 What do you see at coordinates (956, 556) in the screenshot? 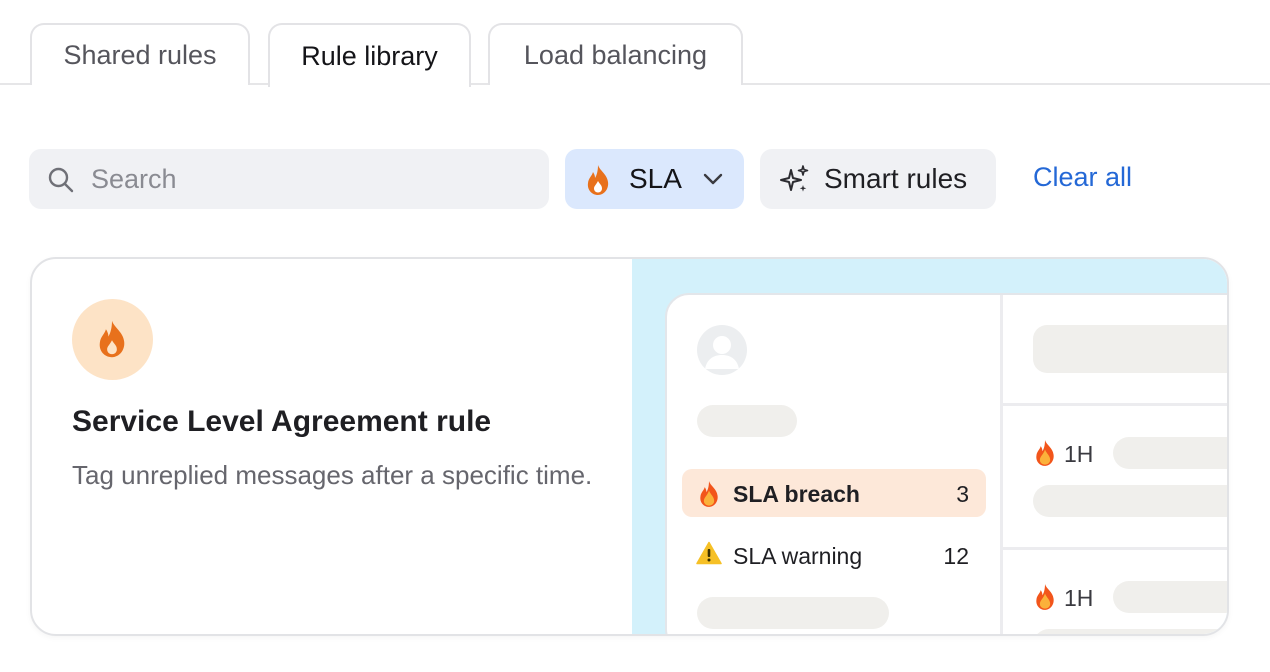
I see `sla-warning-count: 12` at bounding box center [956, 556].